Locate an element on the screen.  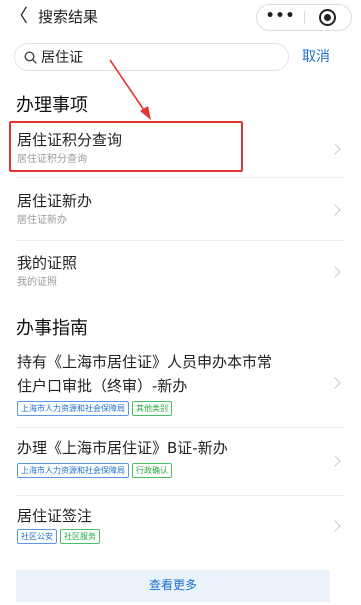
search-icon is located at coordinates (30, 57).